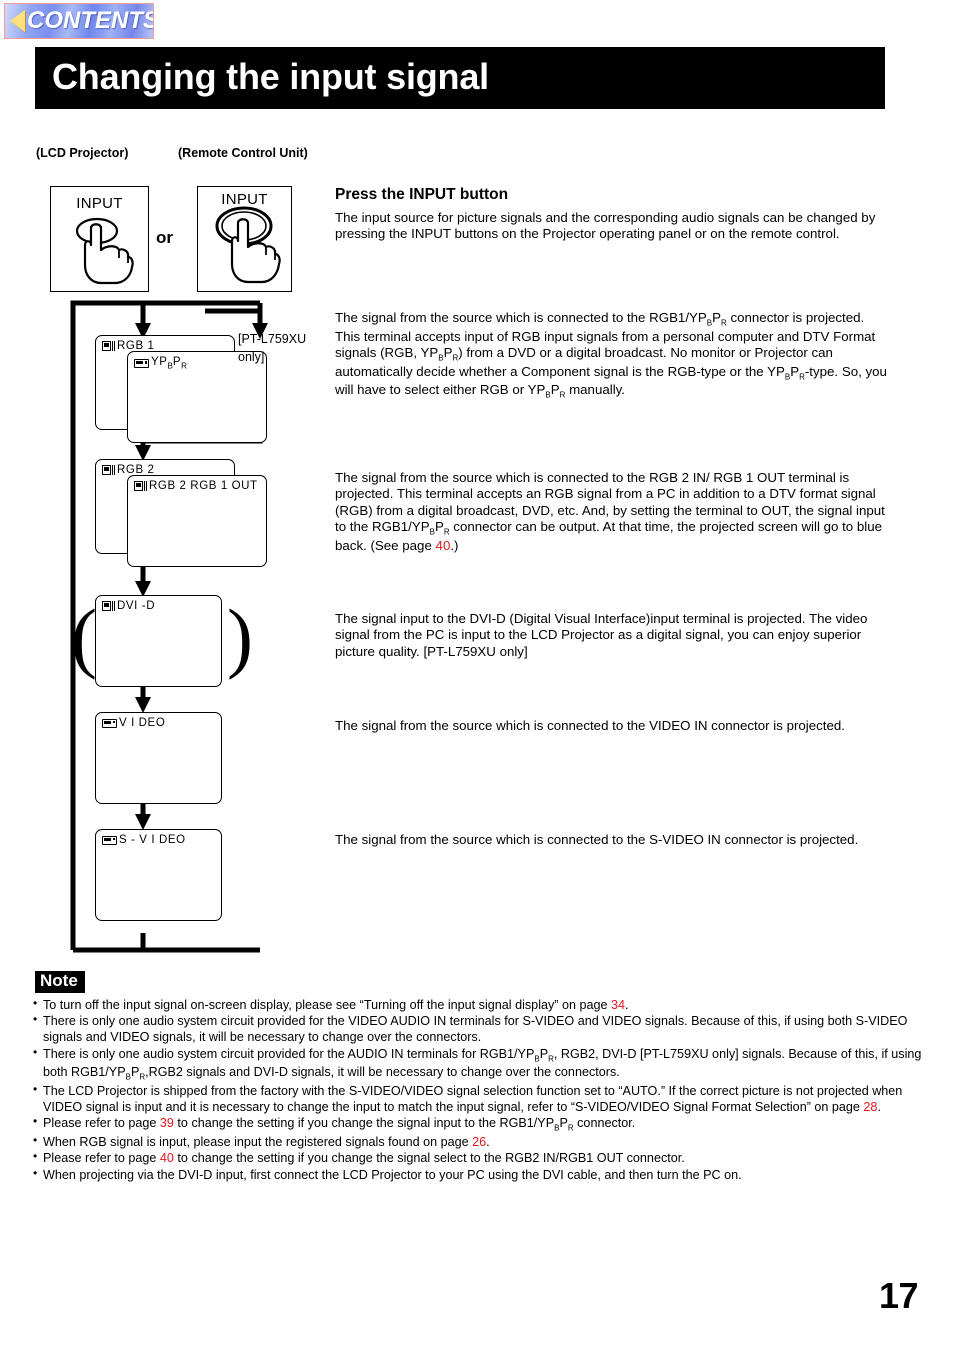  What do you see at coordinates (84, 636) in the screenshot?
I see `left-paren-decoration: (` at bounding box center [84, 636].